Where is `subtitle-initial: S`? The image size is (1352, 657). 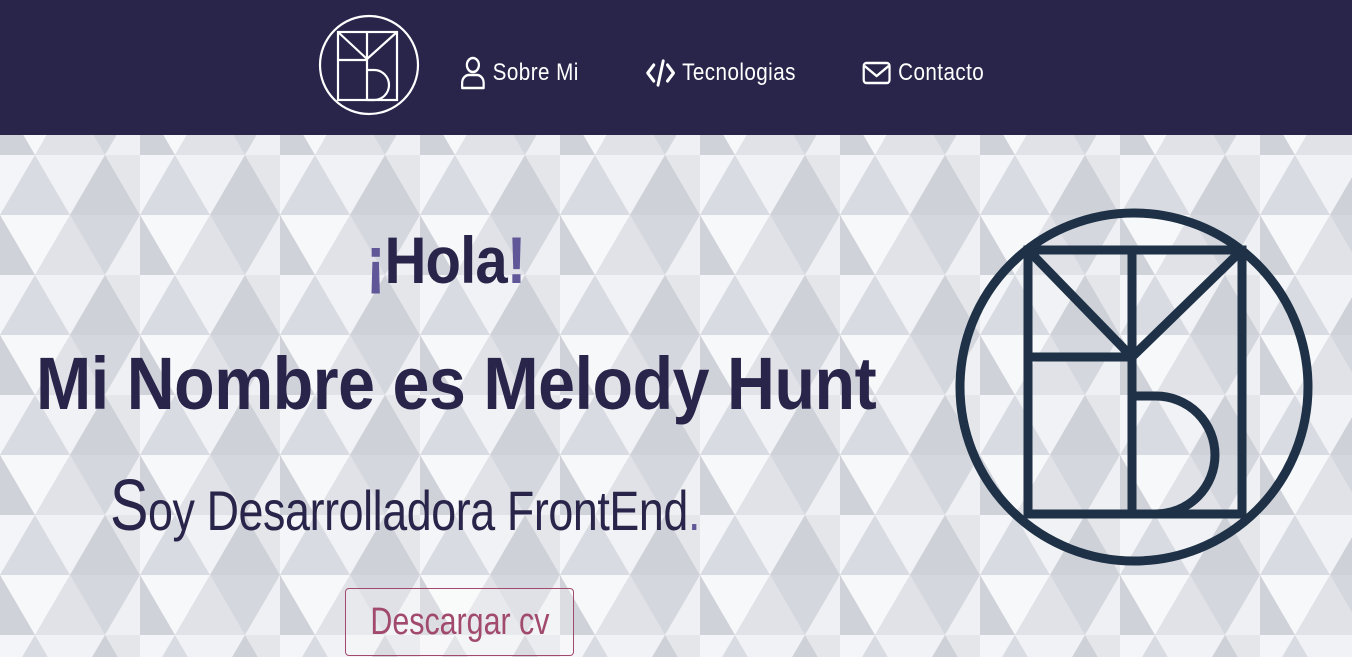 subtitle-initial: S is located at coordinates (129, 506).